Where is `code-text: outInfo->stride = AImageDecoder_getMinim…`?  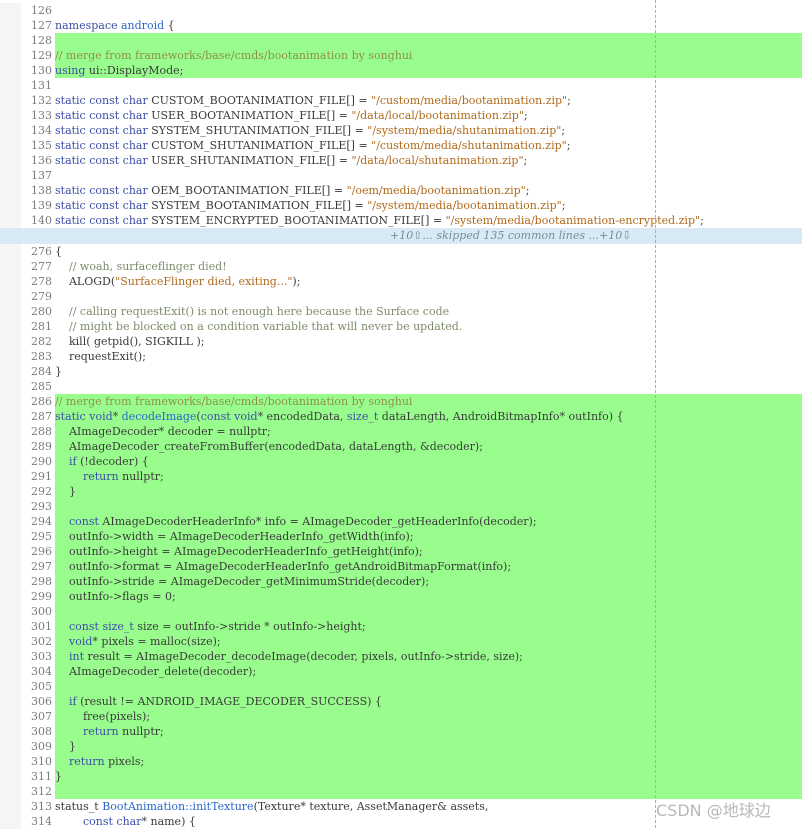
code-text: outInfo->stride = AImageDecoder_getMinim… is located at coordinates (242, 581).